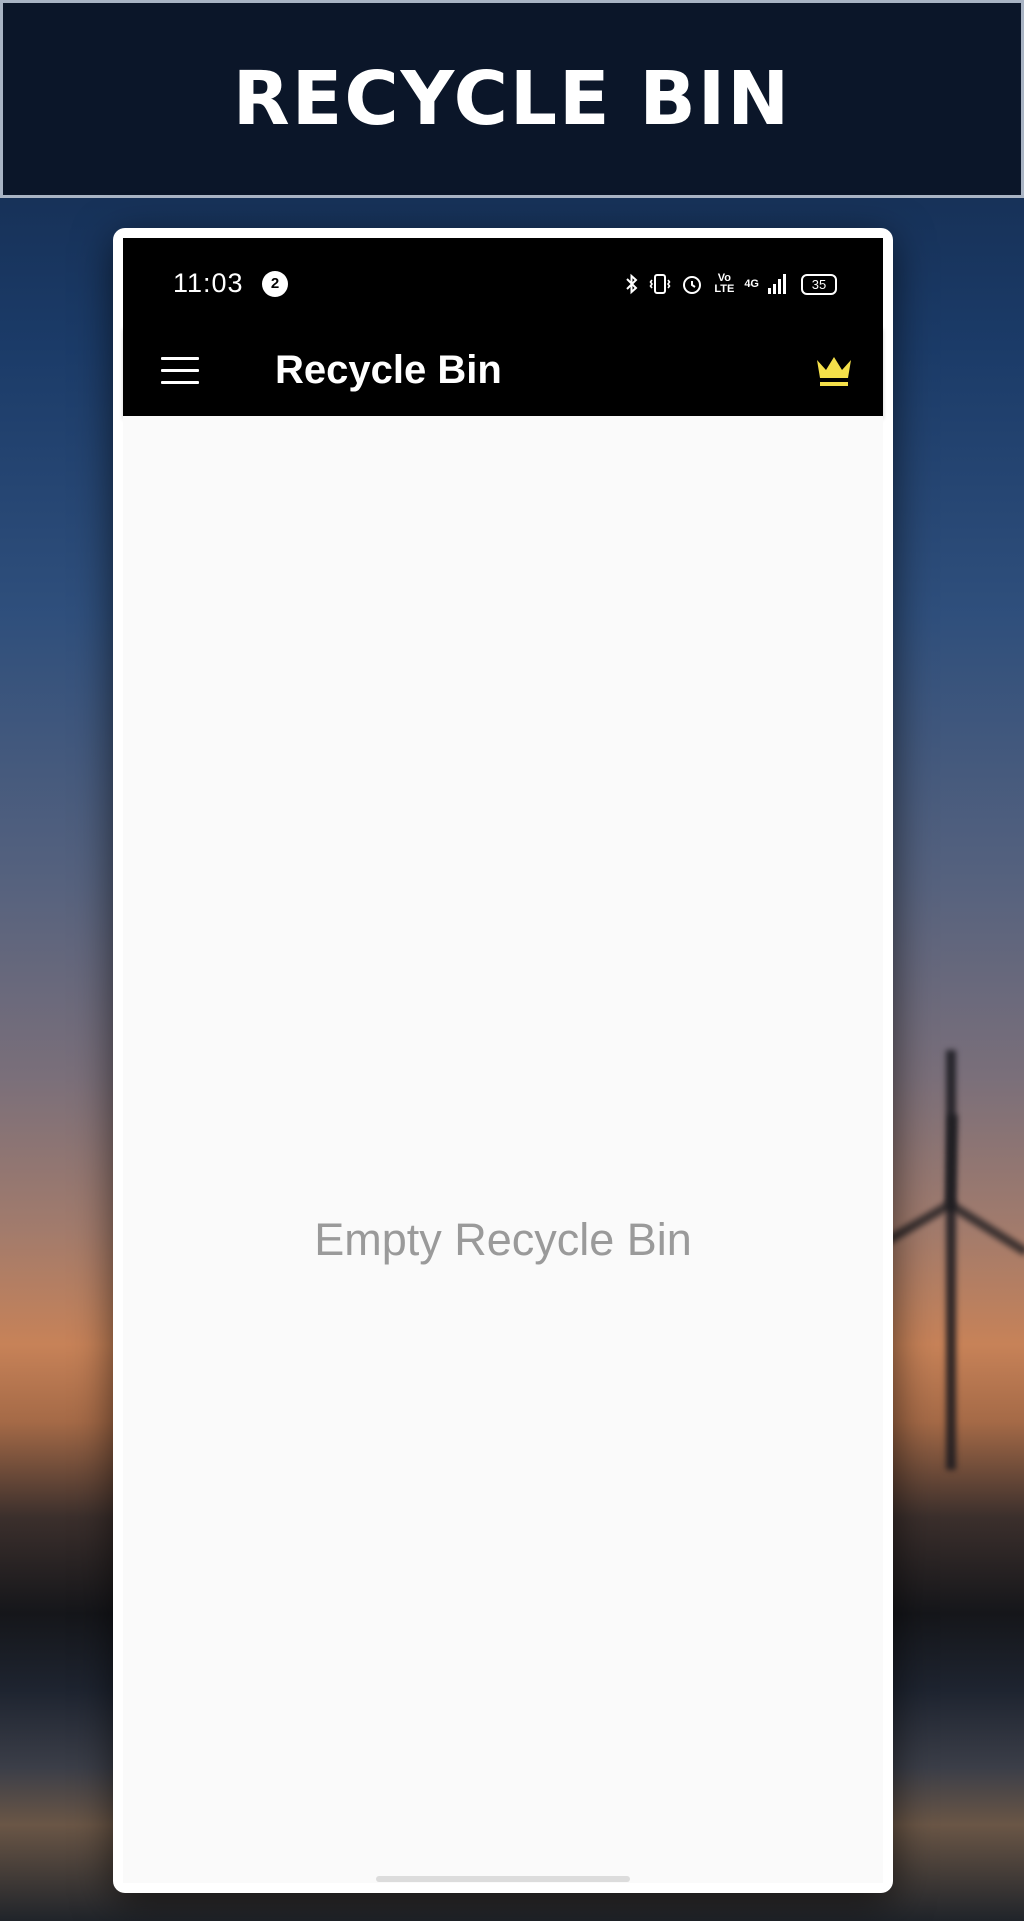  I want to click on banner-title: RECYCLE BIN, so click(512, 99).